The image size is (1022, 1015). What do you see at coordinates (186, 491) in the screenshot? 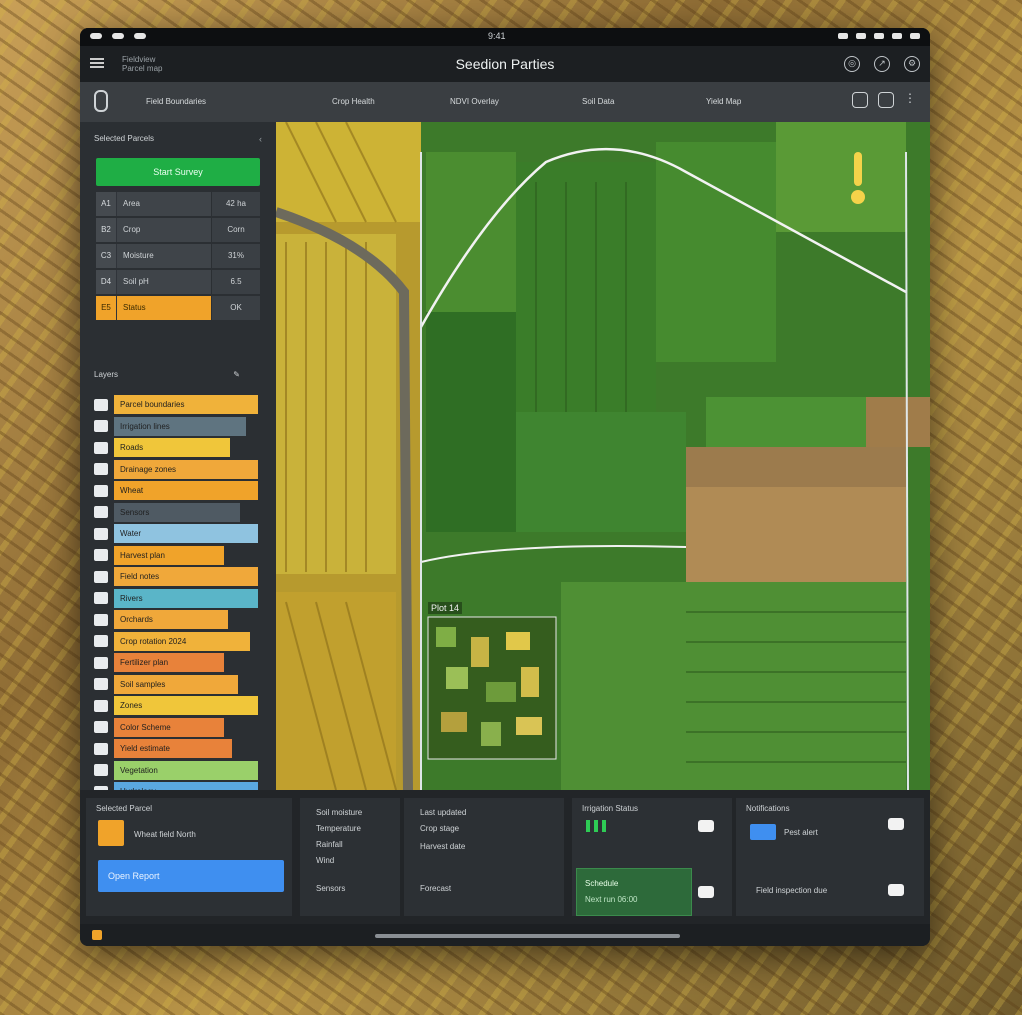
I see `layer-label: Wheat` at bounding box center [186, 491].